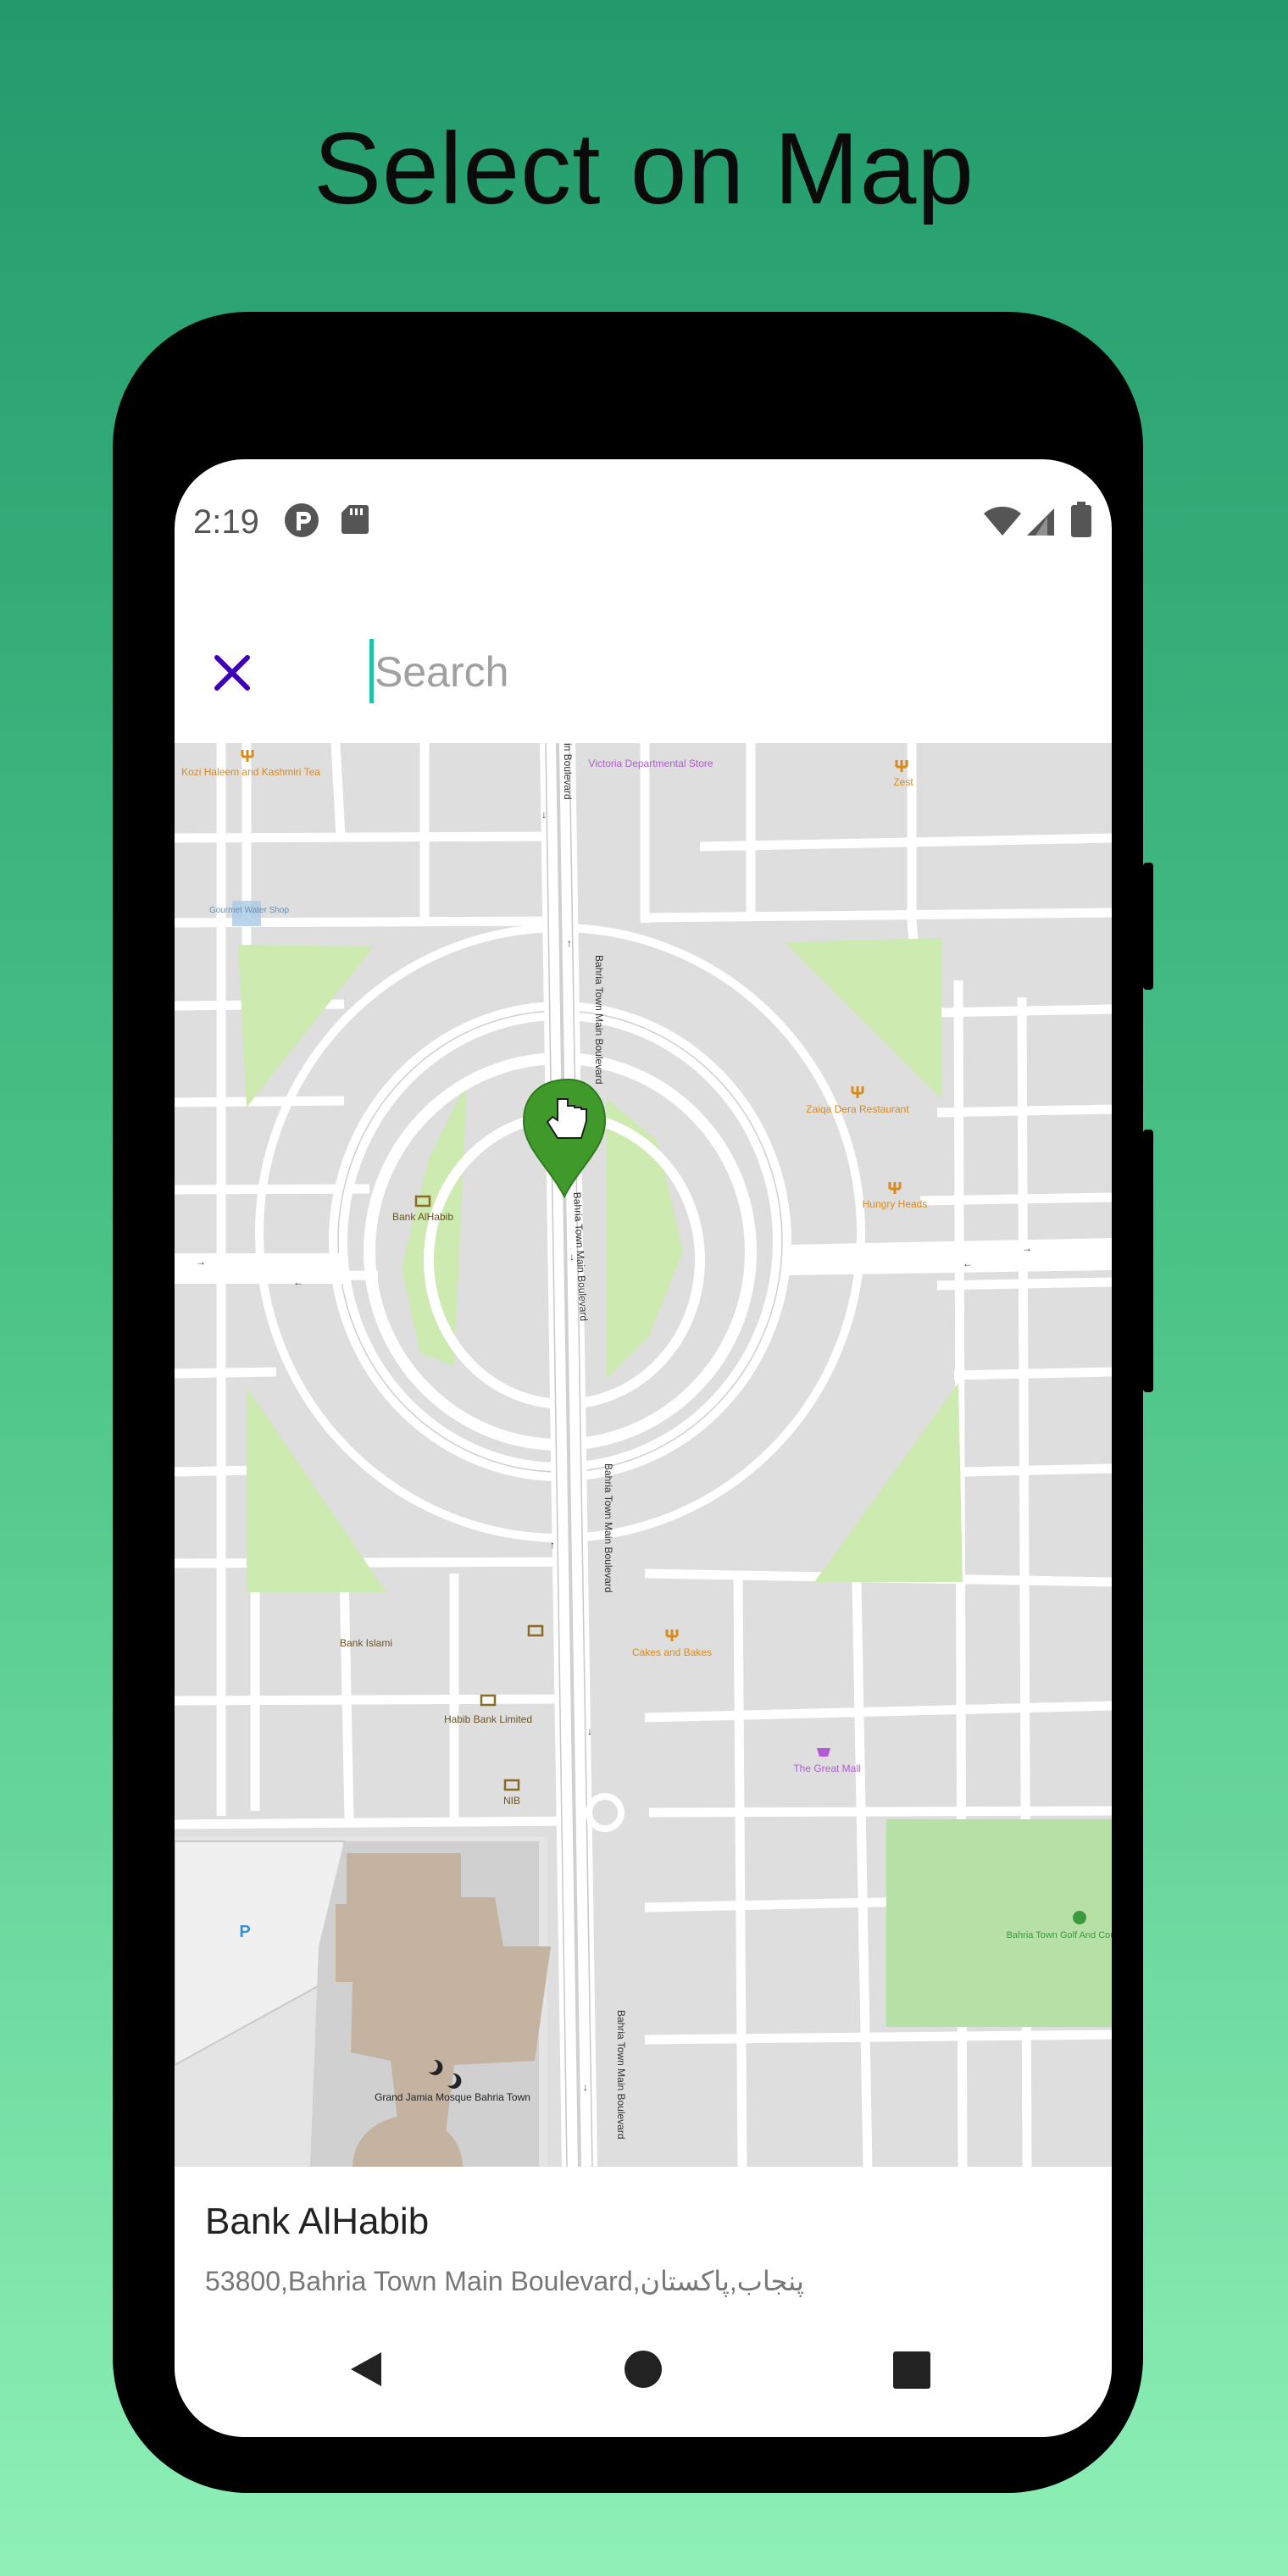  What do you see at coordinates (1040, 524) in the screenshot?
I see `cellular-signal-icon` at bounding box center [1040, 524].